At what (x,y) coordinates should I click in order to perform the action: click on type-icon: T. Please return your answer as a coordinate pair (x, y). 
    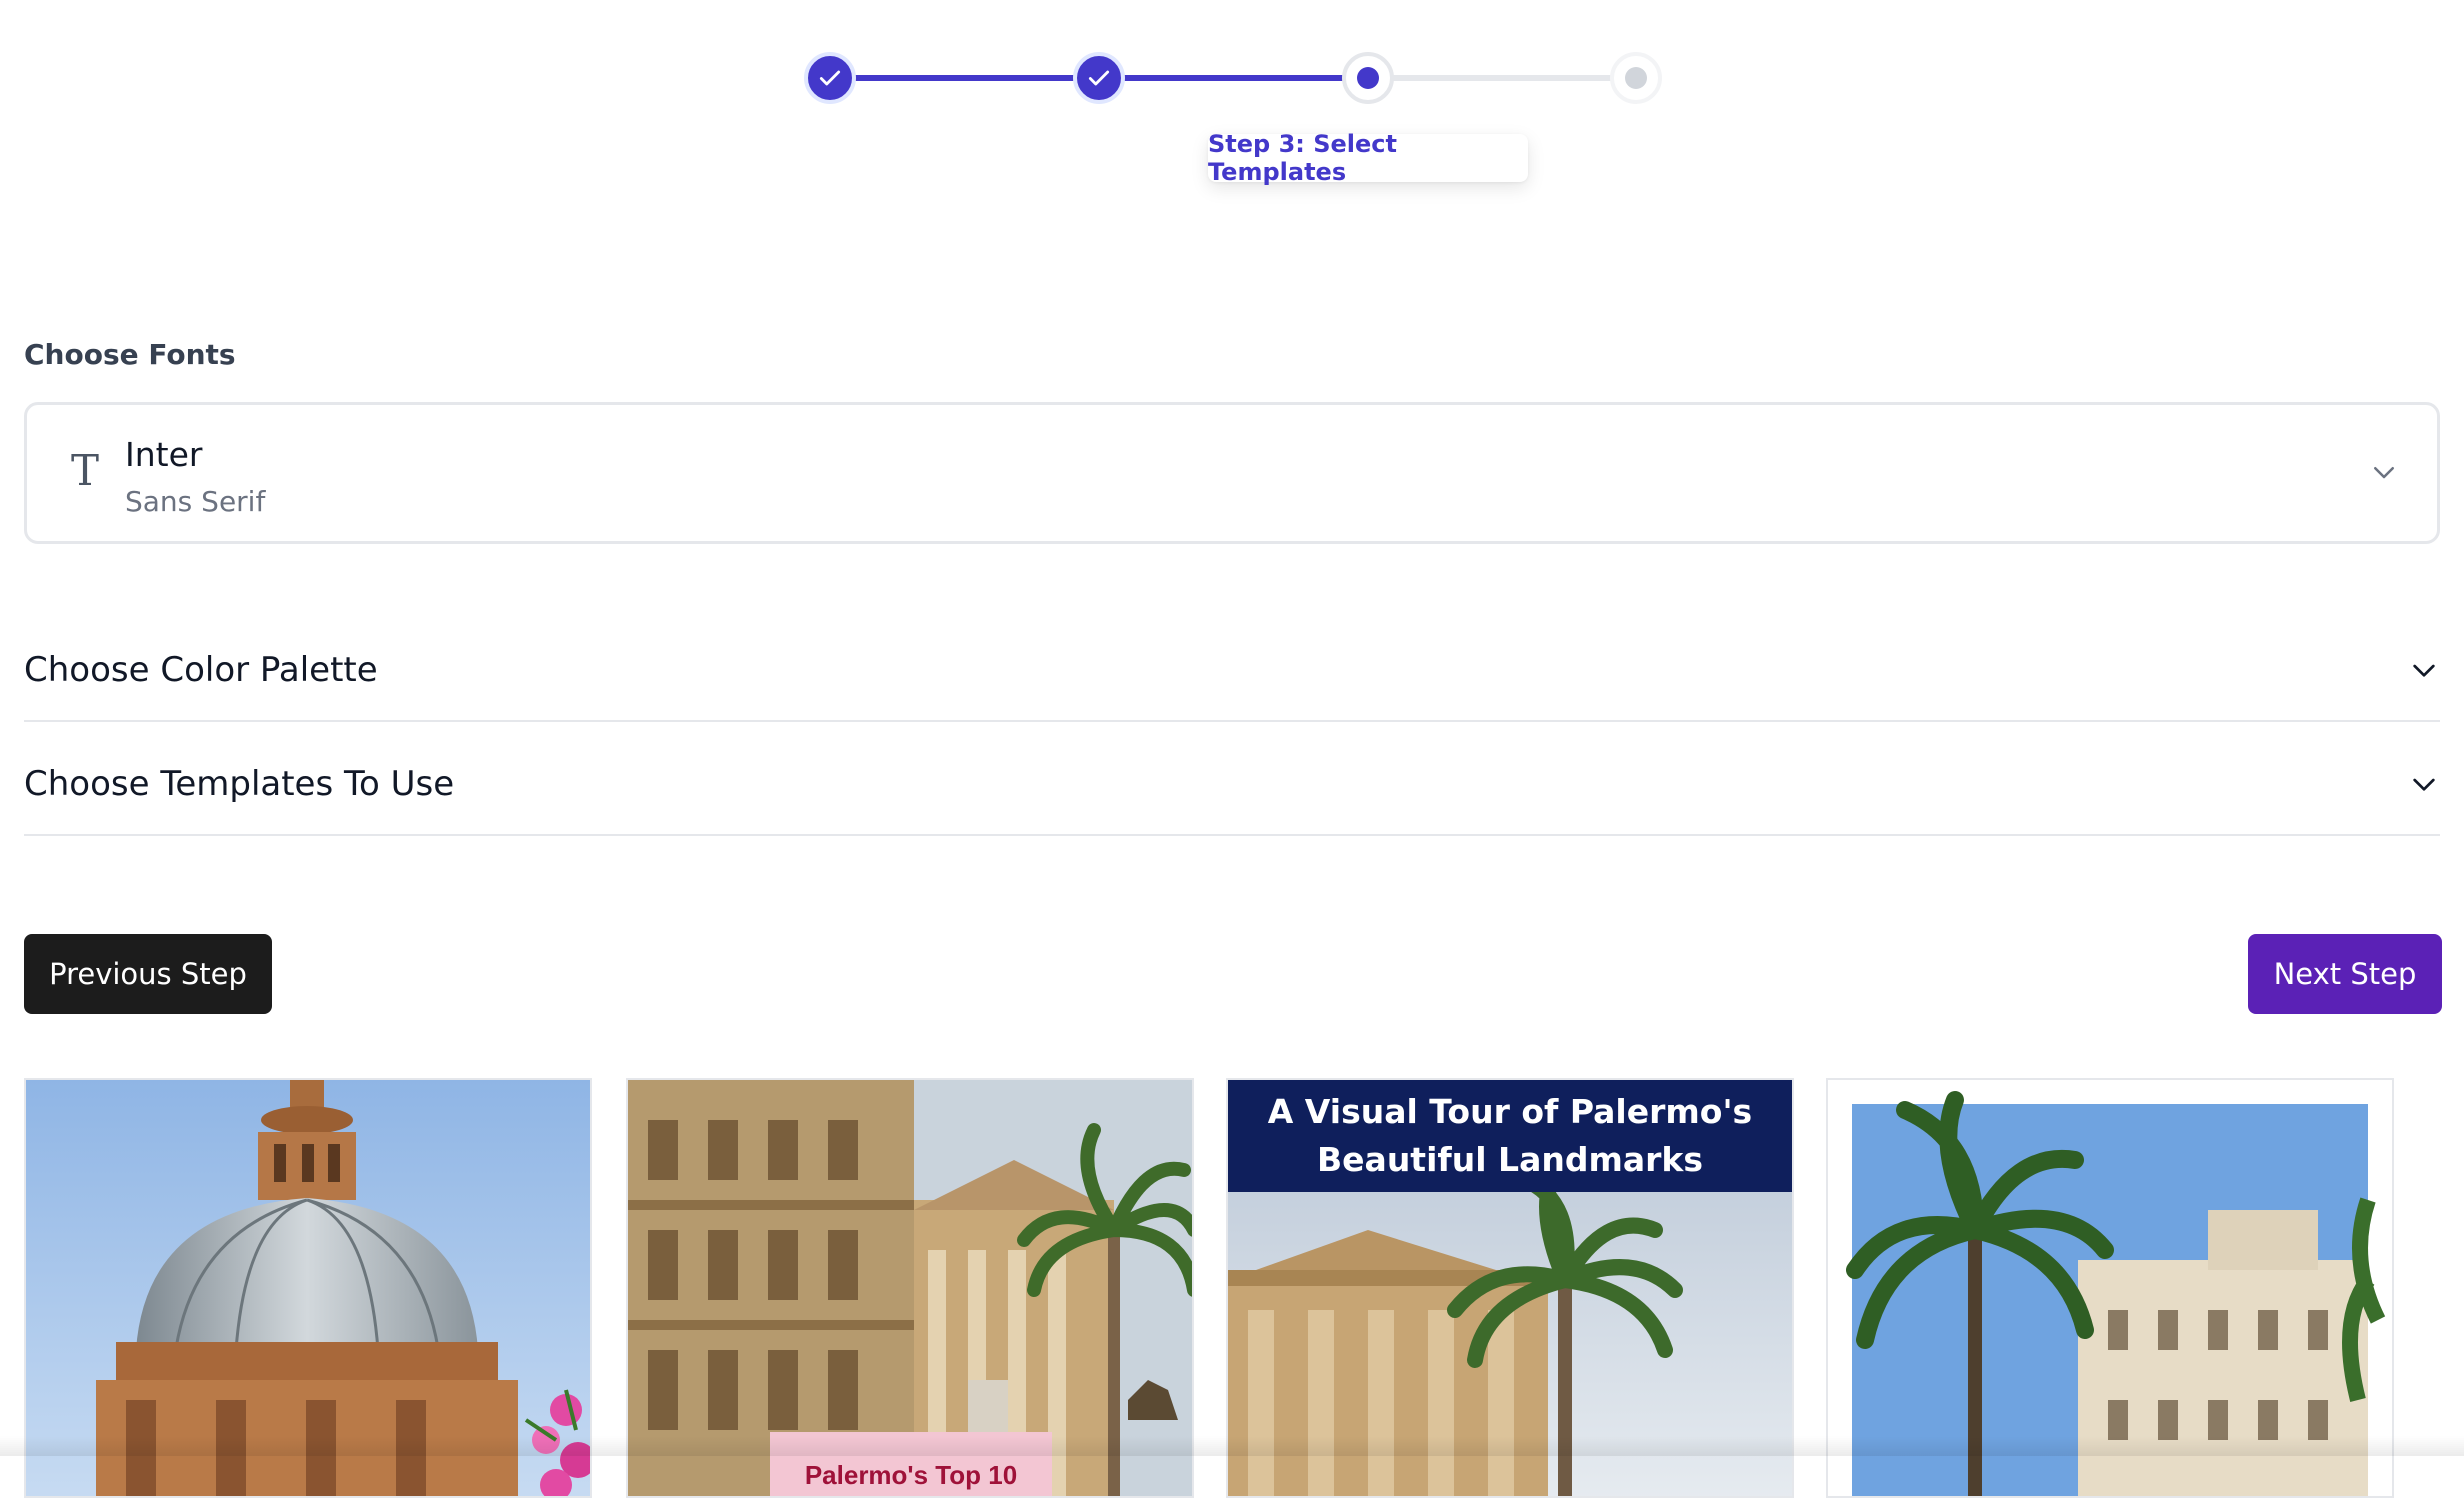
    Looking at the image, I should click on (84, 470).